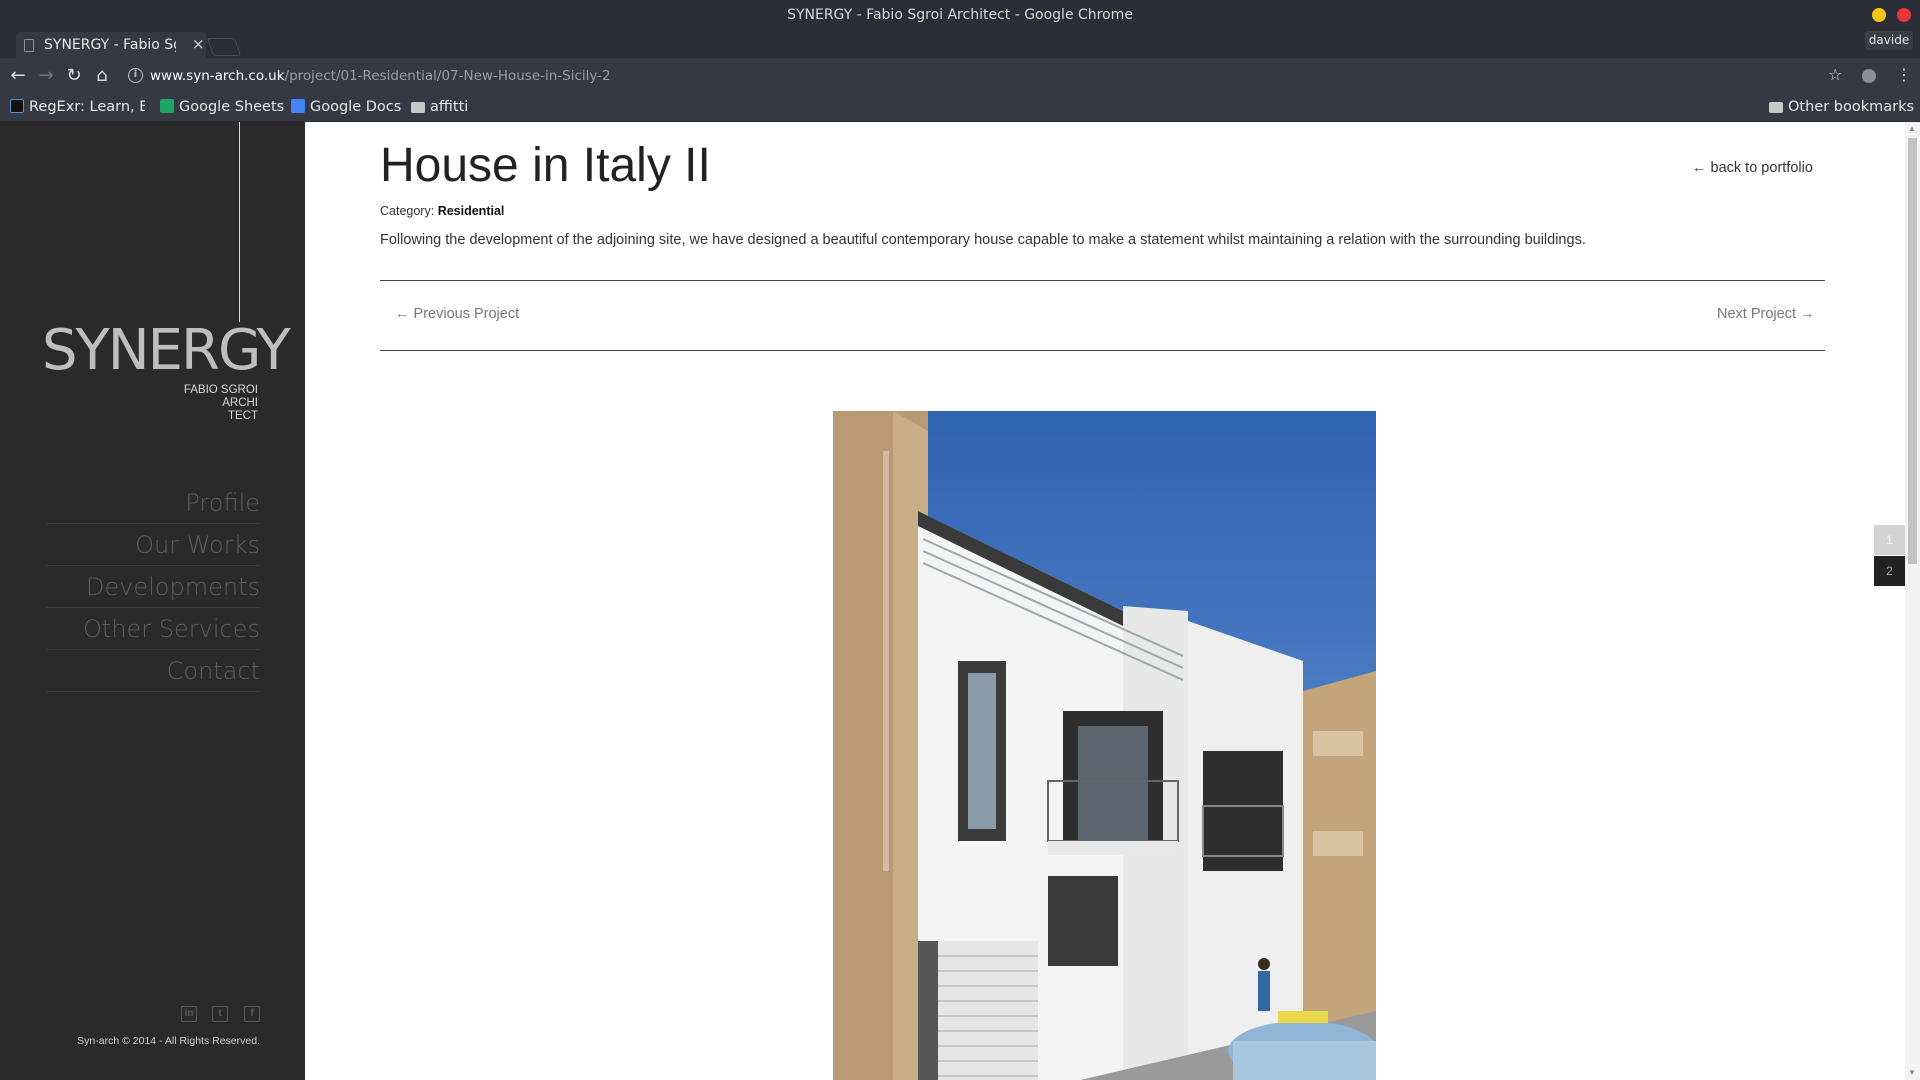  What do you see at coordinates (407, 211) in the screenshot?
I see `category-label: Category:` at bounding box center [407, 211].